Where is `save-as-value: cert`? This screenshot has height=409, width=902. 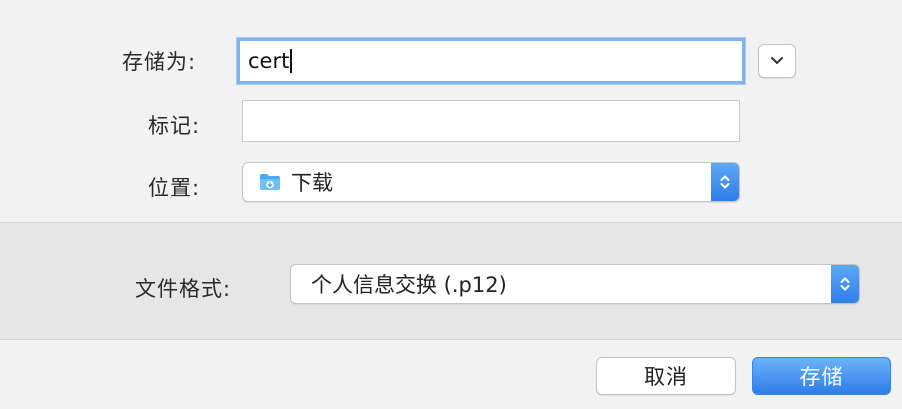 save-as-value: cert is located at coordinates (269, 61).